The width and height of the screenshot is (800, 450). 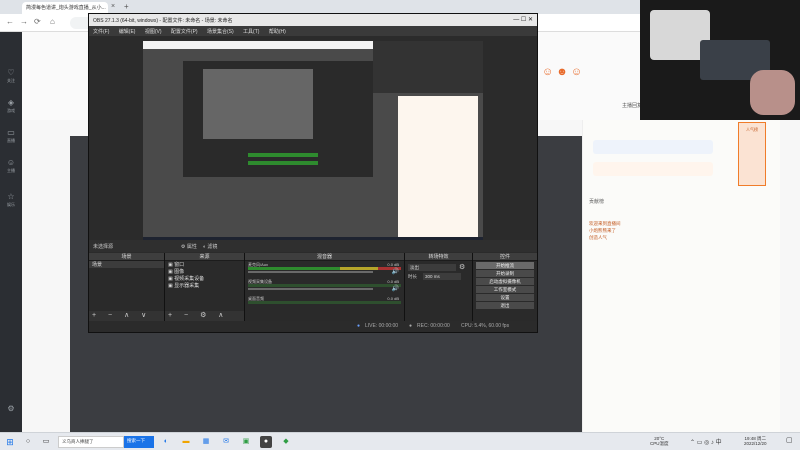 What do you see at coordinates (412, 276) in the screenshot?
I see `duration-label: 时长` at bounding box center [412, 276].